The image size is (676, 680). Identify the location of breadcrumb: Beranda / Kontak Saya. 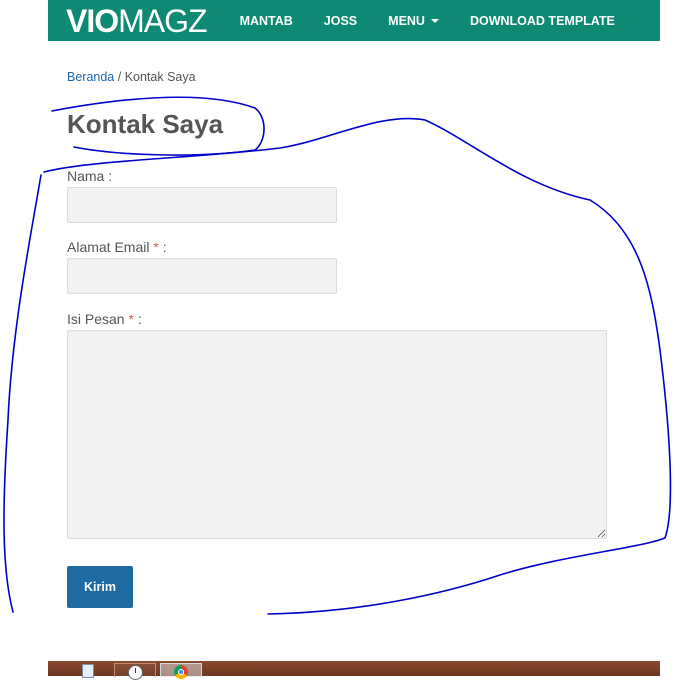
(131, 77).